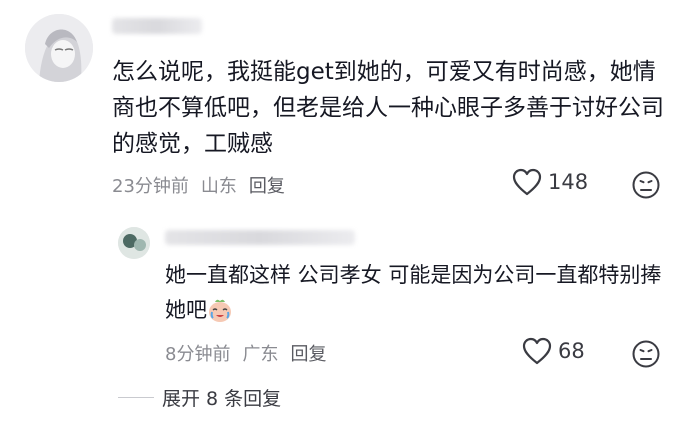  What do you see at coordinates (134, 243) in the screenshot?
I see `replier-avatar` at bounding box center [134, 243].